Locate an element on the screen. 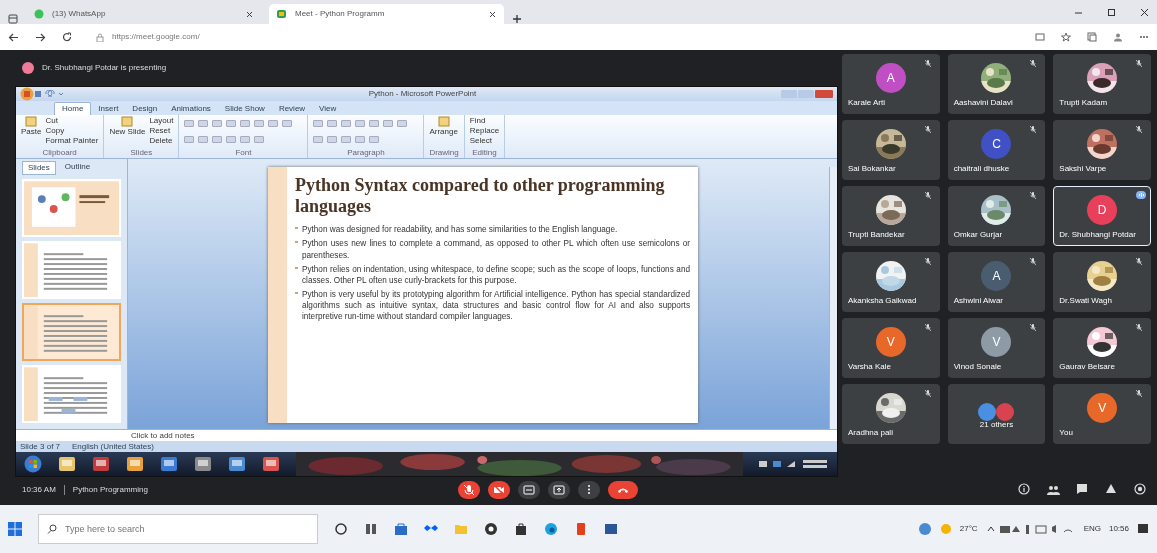  ribbon-button: Paste is located at coordinates (31, 132).